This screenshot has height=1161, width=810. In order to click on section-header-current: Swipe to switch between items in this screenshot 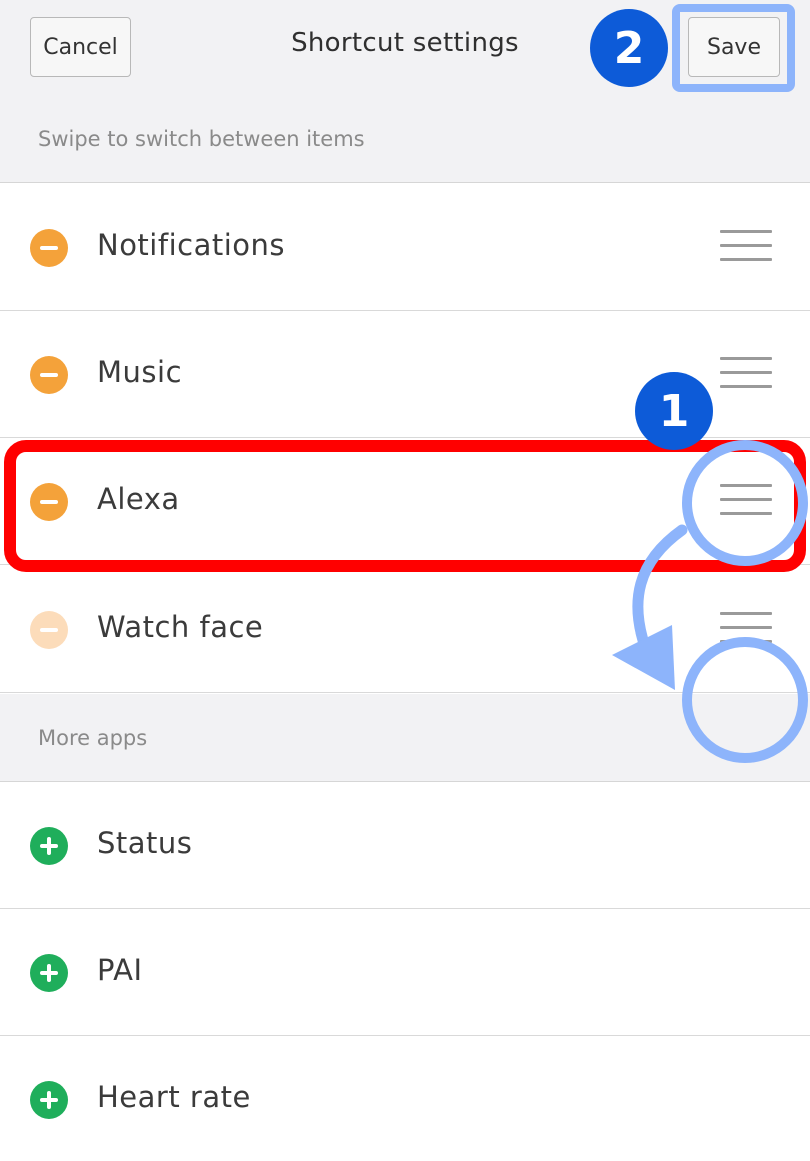, I will do `click(405, 139)`.